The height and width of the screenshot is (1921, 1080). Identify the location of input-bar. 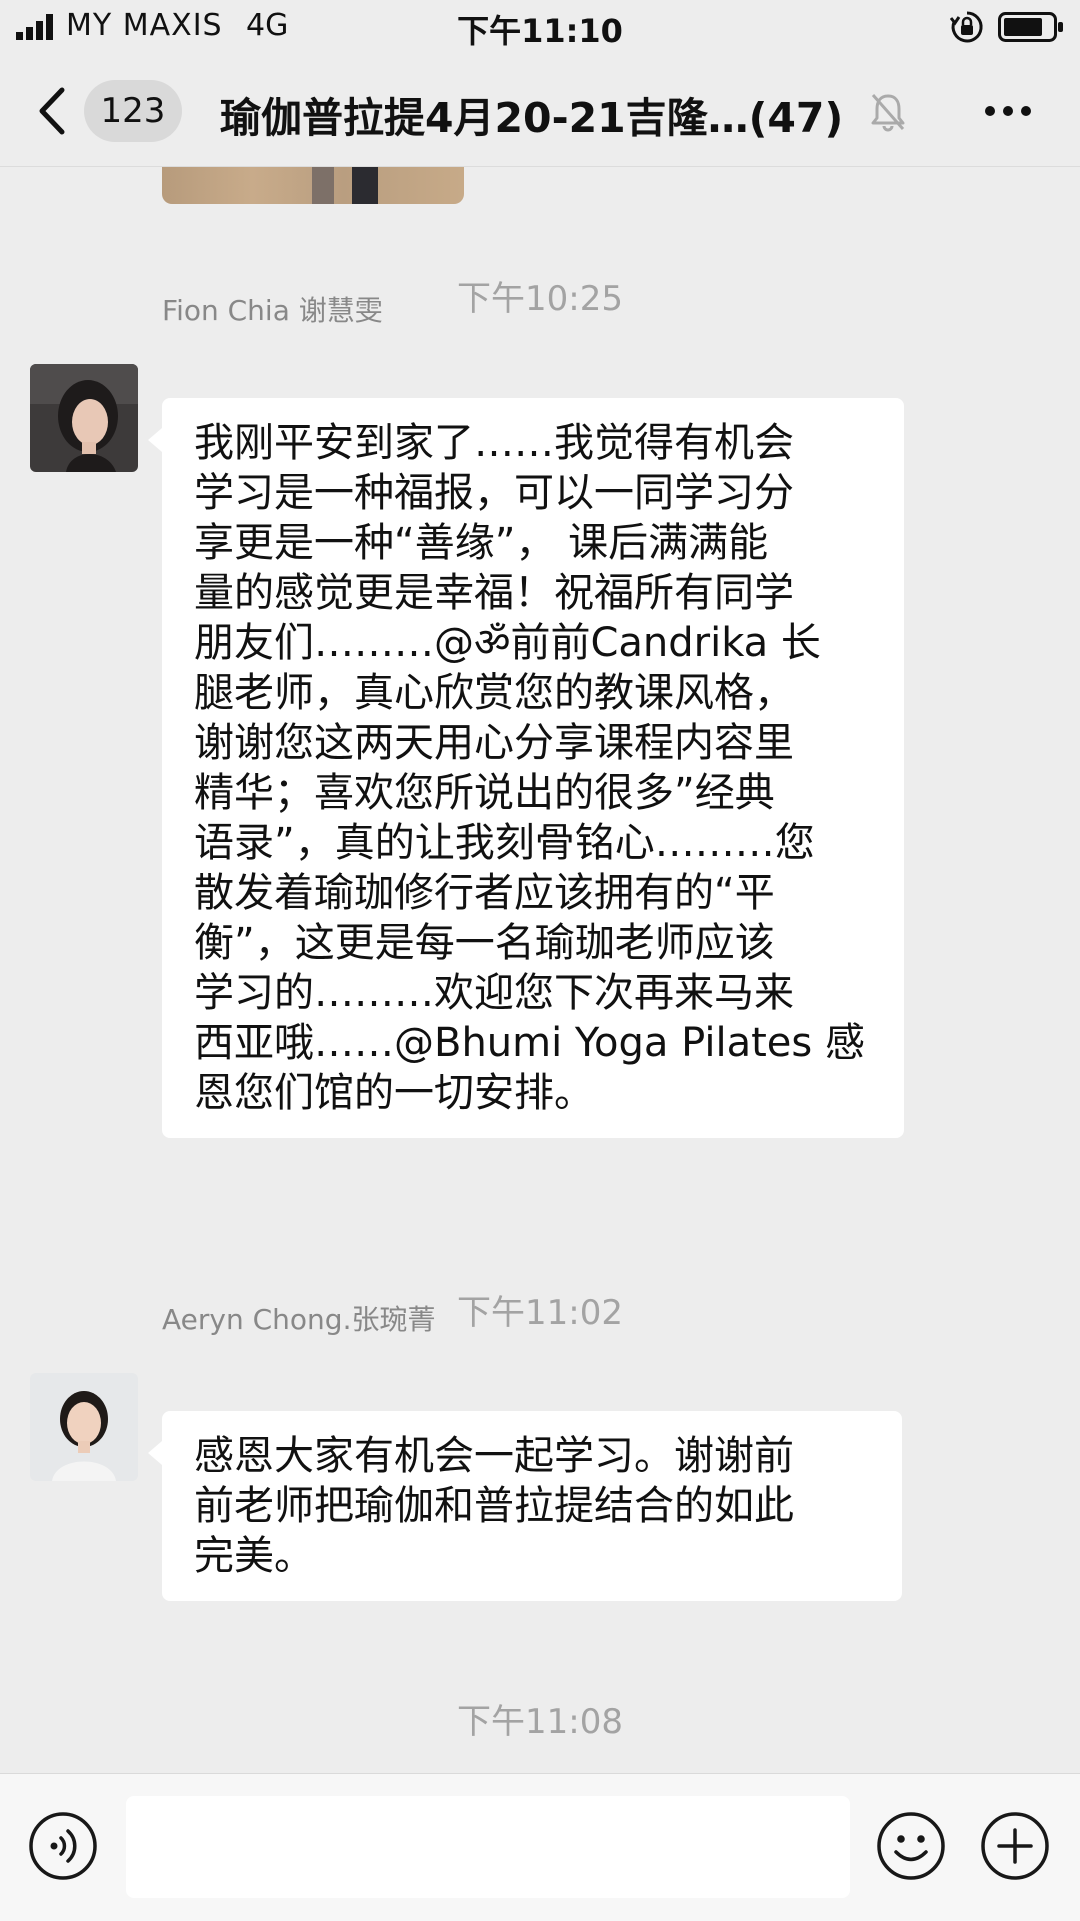
(540, 1847).